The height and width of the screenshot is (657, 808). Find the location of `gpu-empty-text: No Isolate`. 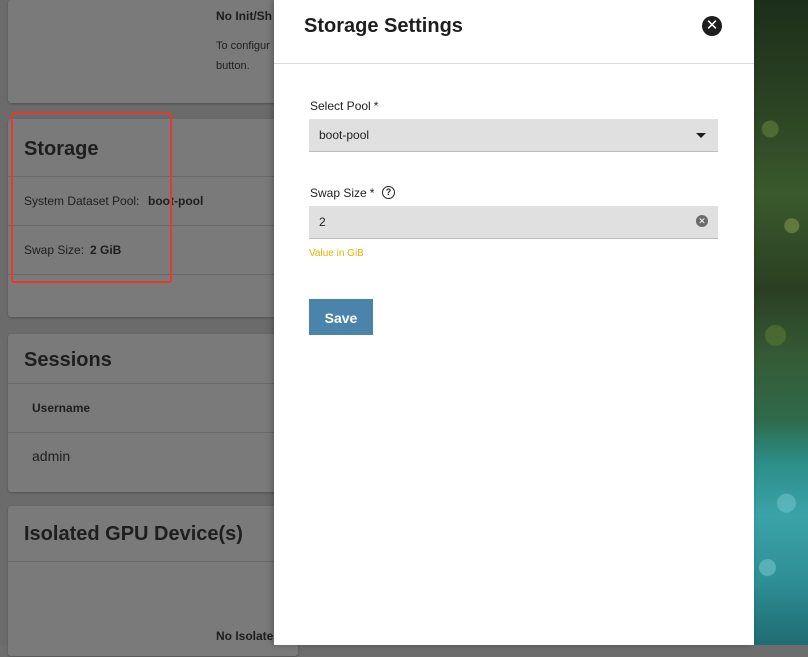

gpu-empty-text: No Isolate is located at coordinates (245, 636).